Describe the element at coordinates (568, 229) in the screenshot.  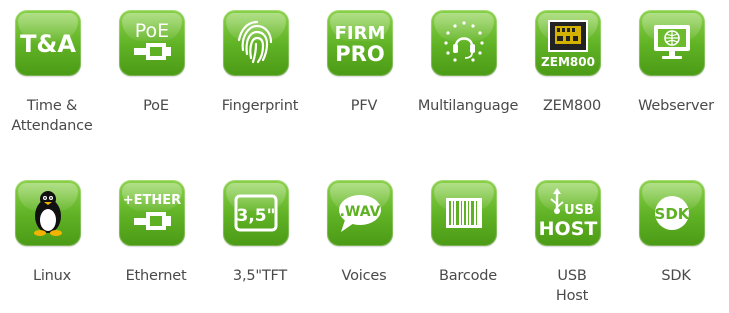
I see `host-icon-text: HOST` at that location.